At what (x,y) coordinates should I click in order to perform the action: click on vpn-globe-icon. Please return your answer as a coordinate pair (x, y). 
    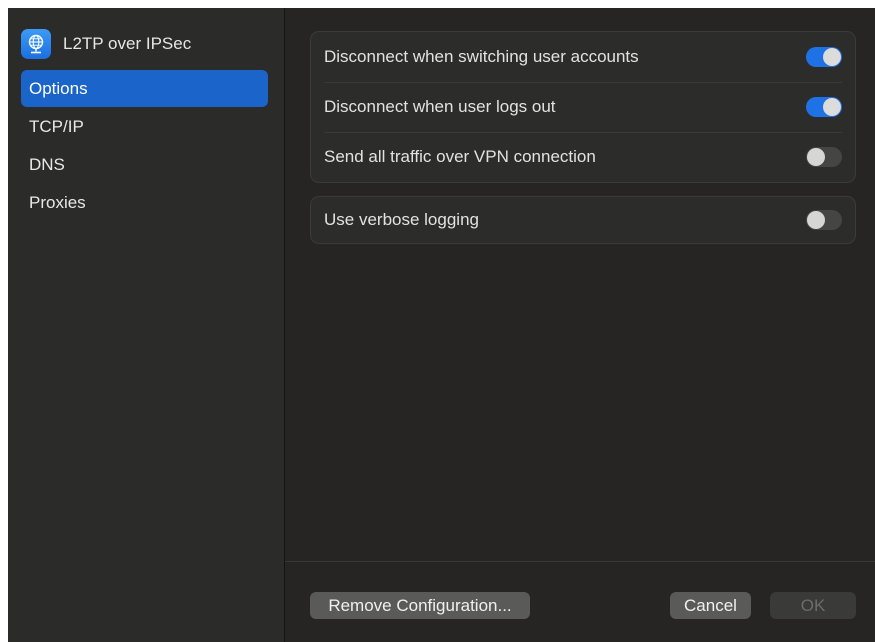
    Looking at the image, I should click on (36, 44).